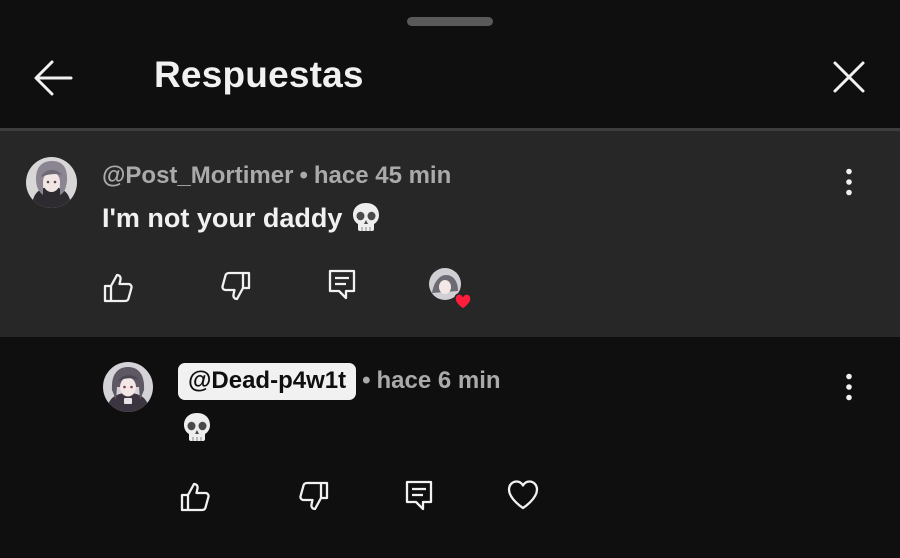 Image resolution: width=900 pixels, height=558 pixels. Describe the element at coordinates (453, 289) in the screenshot. I see `creator-heart-badge` at that location.